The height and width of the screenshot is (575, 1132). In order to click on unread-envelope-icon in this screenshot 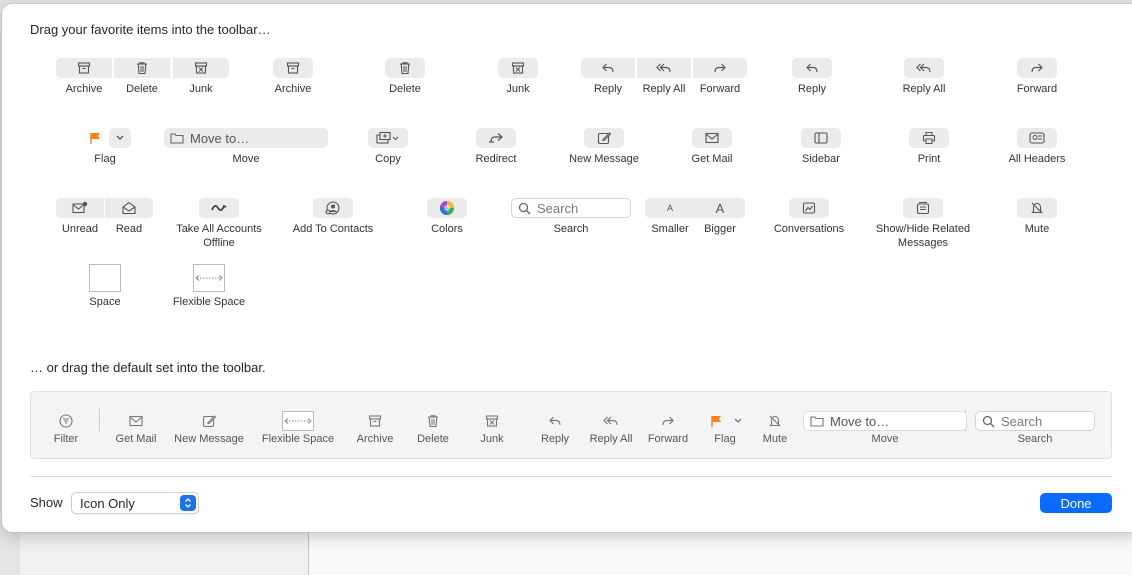, I will do `click(80, 208)`.